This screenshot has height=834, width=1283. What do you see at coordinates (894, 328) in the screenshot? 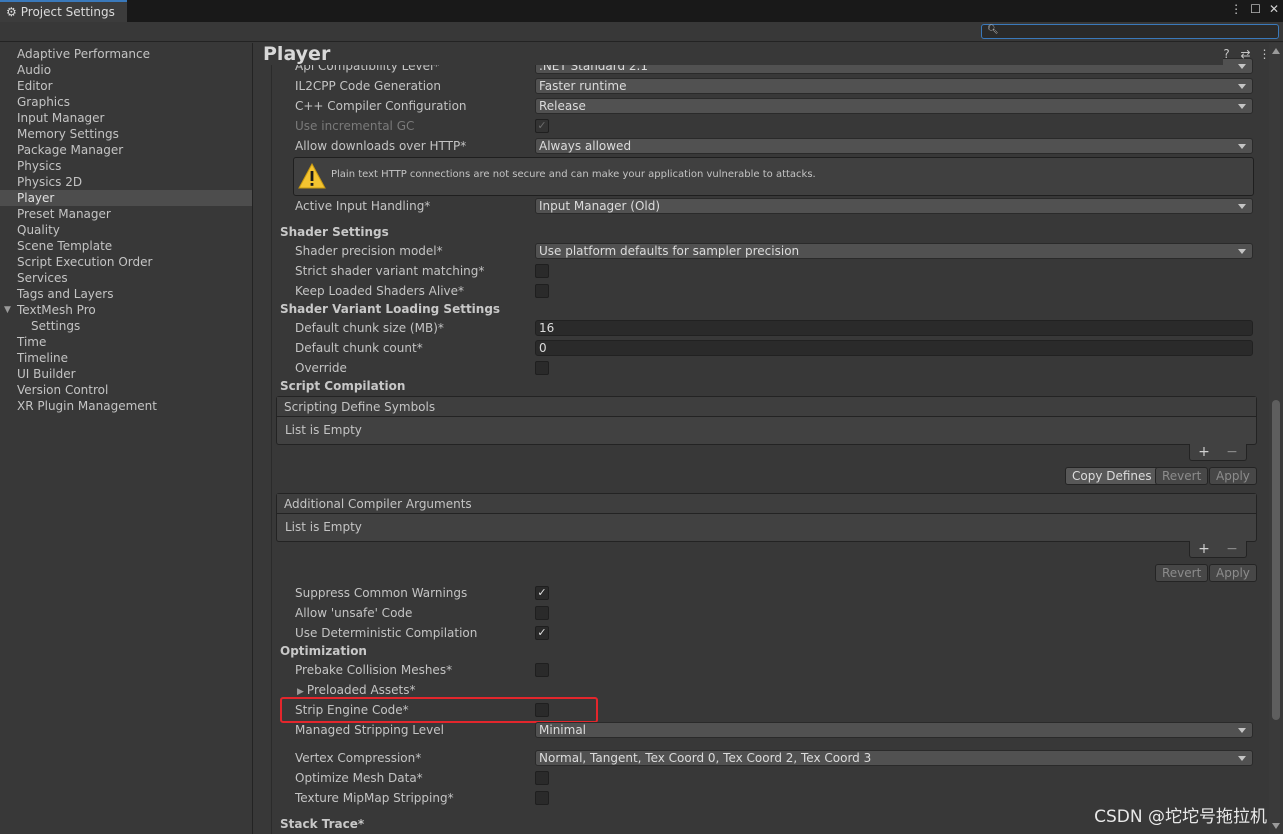
I see `chunk-size-field: 16` at bounding box center [894, 328].